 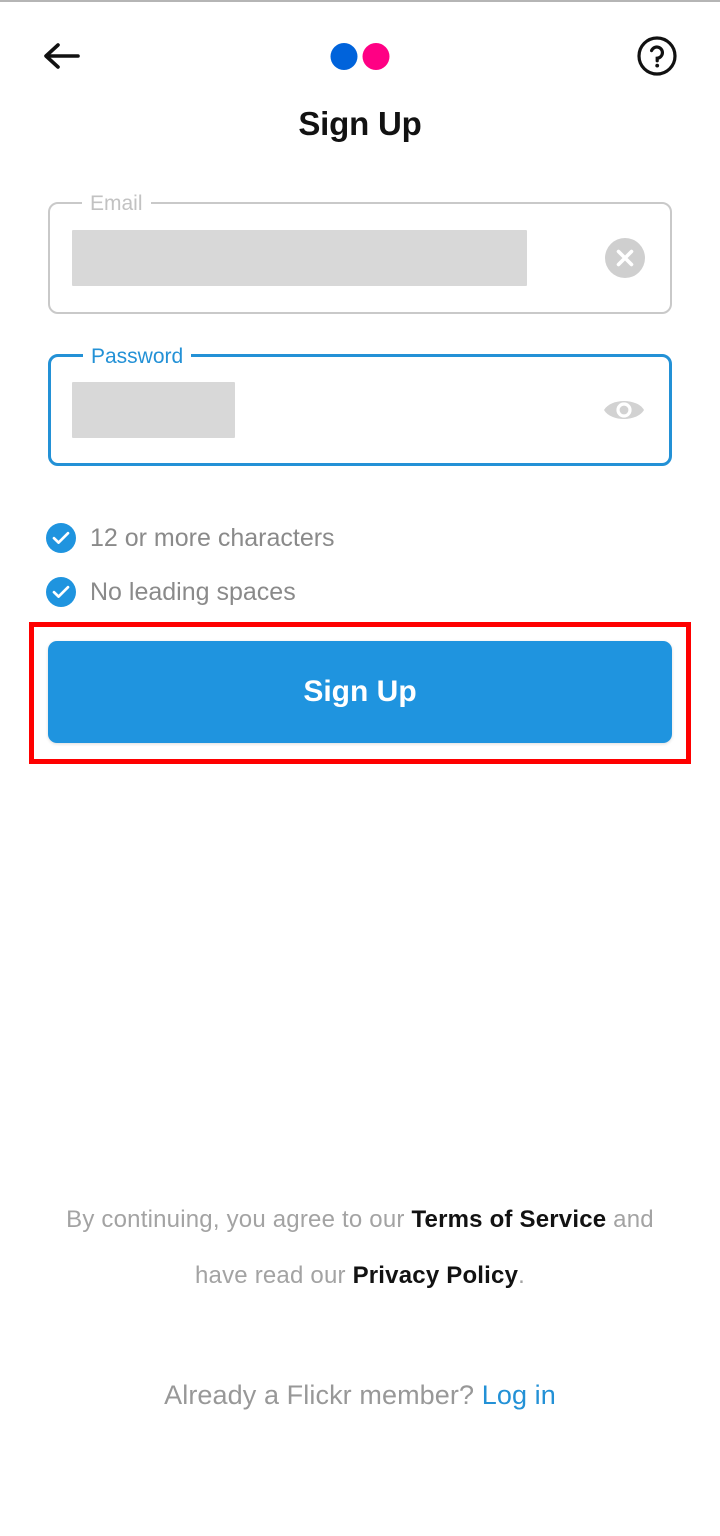 I want to click on clear-email-button, so click(x=625, y=258).